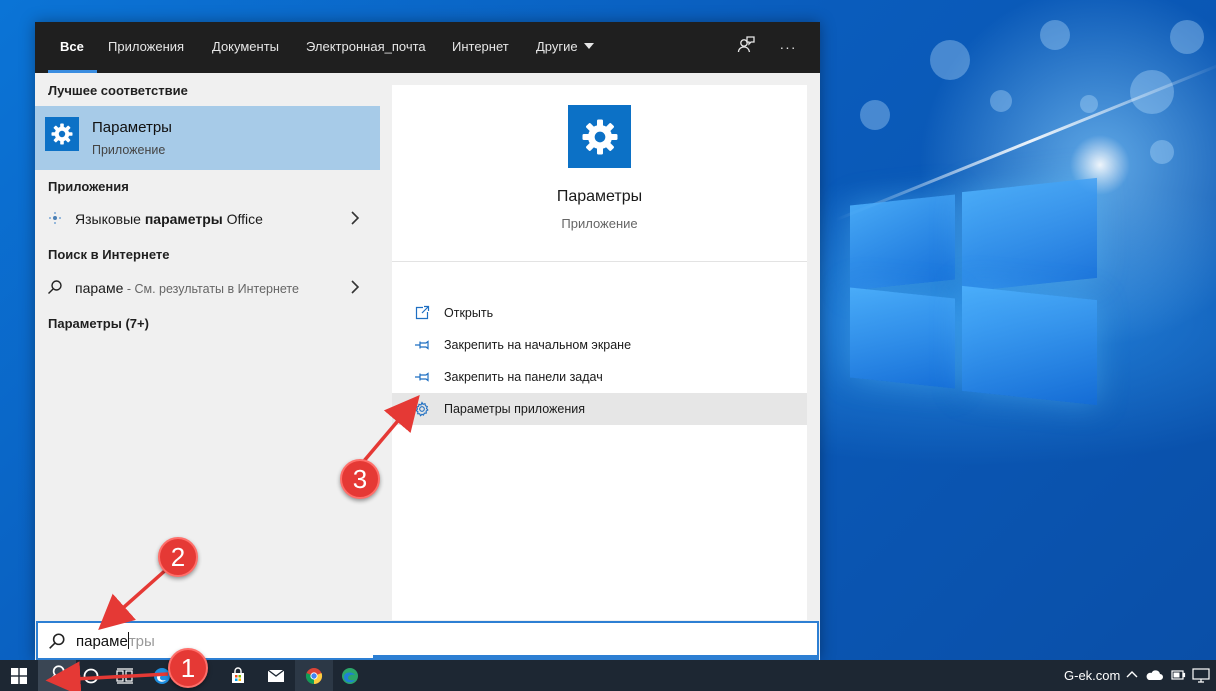 This screenshot has height=691, width=1216. Describe the element at coordinates (19, 675) in the screenshot. I see `windows-start-icon` at that location.